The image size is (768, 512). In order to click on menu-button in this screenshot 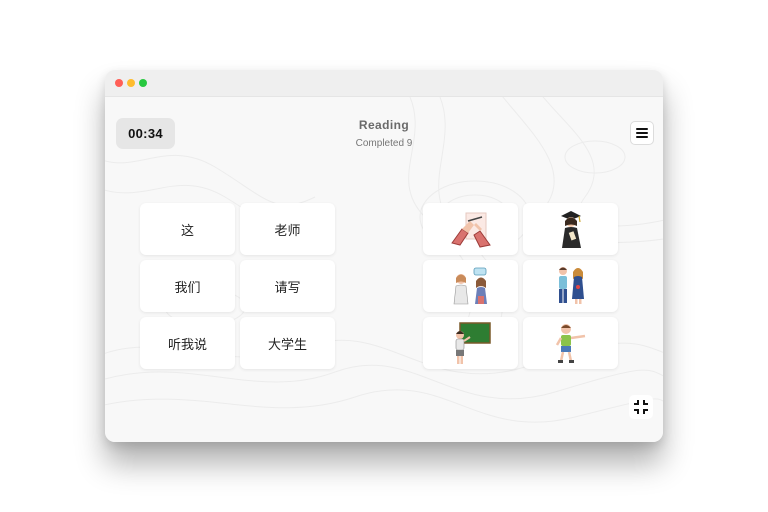, I will do `click(642, 133)`.